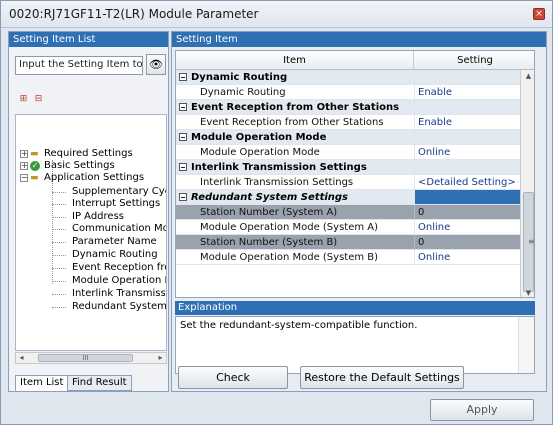 The width and height of the screenshot is (553, 425). Describe the element at coordinates (270, 197) in the screenshot. I see `row-item-label: Redundant System Settings` at that location.